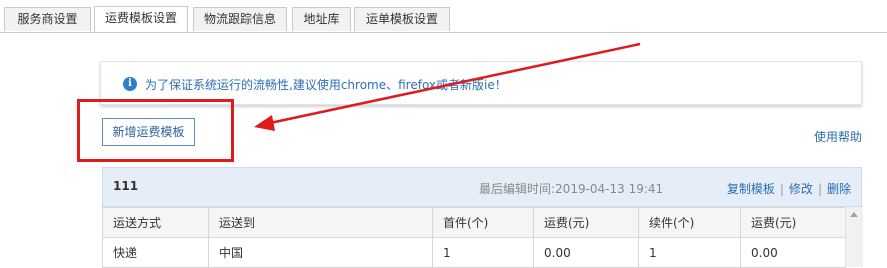 Image resolution: width=887 pixels, height=268 pixels. What do you see at coordinates (854, 237) in the screenshot?
I see `table-scrollbar` at bounding box center [854, 237].